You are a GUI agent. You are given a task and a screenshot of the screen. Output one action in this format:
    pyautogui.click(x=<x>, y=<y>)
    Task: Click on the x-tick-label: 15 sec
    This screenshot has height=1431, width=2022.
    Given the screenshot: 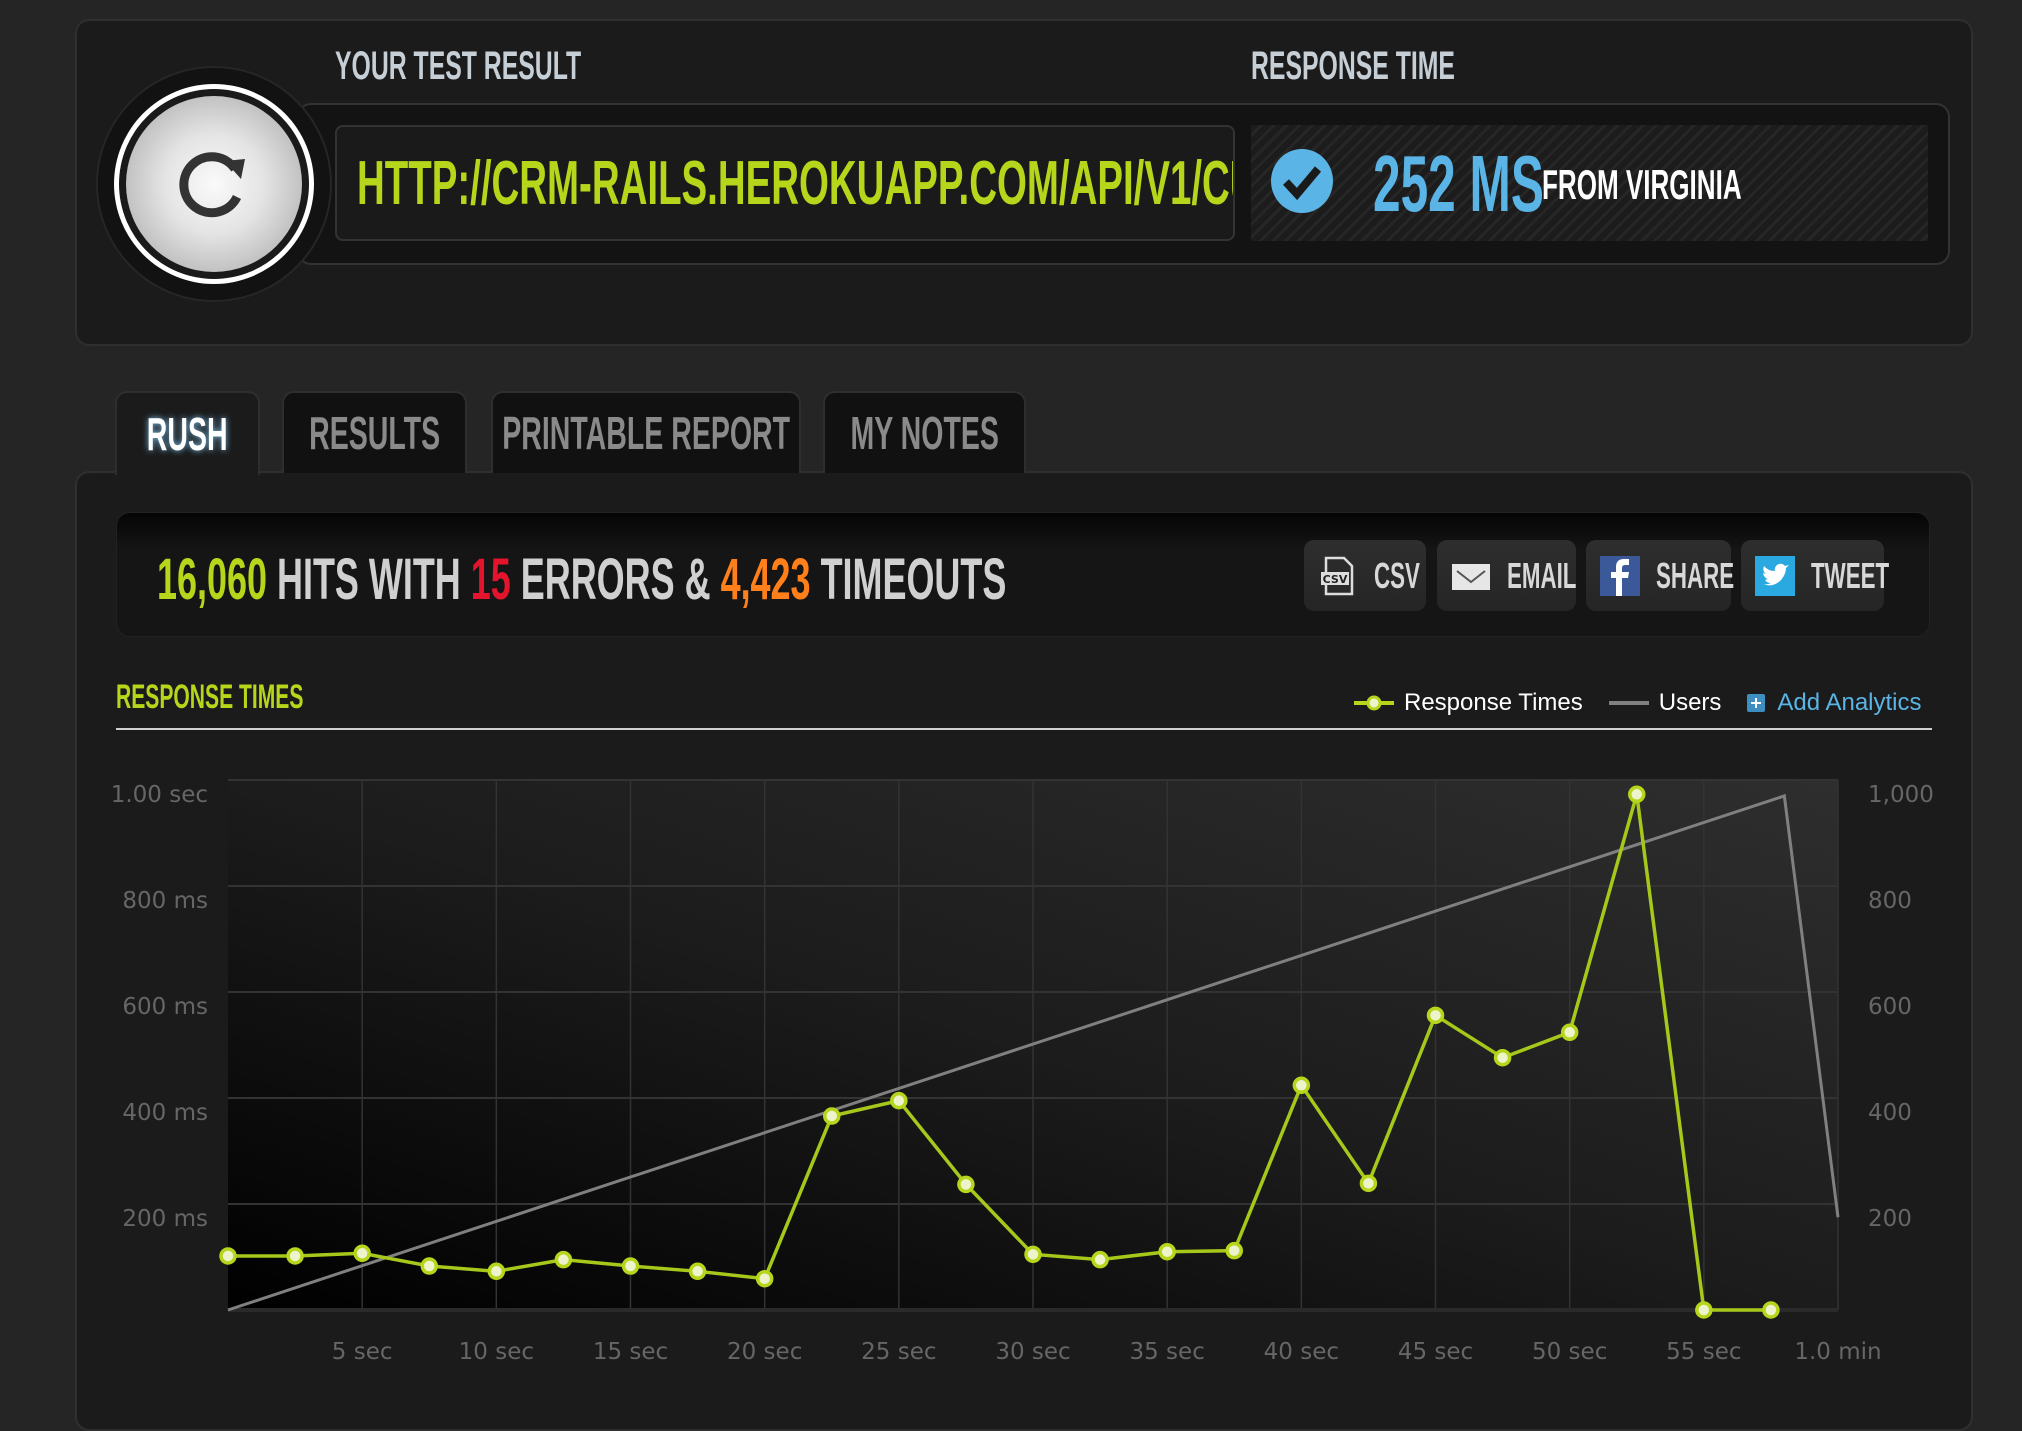 What is the action you would take?
    pyautogui.click(x=630, y=1352)
    